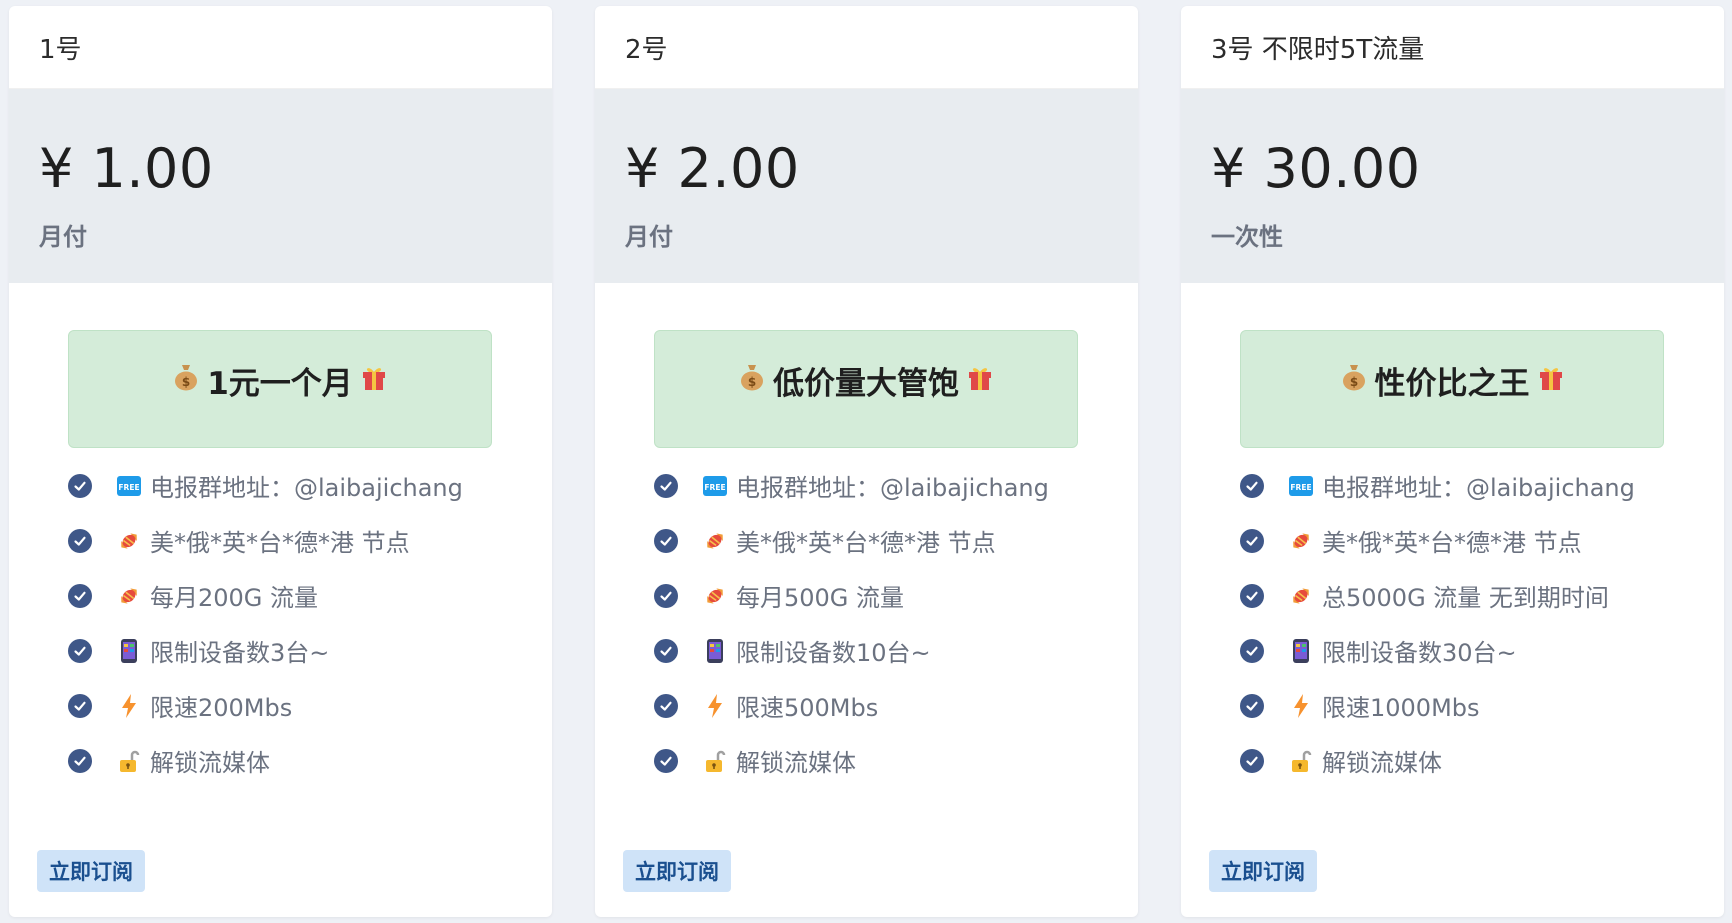  What do you see at coordinates (126, 168) in the screenshot?
I see `plan-price: ¥ 1.00` at bounding box center [126, 168].